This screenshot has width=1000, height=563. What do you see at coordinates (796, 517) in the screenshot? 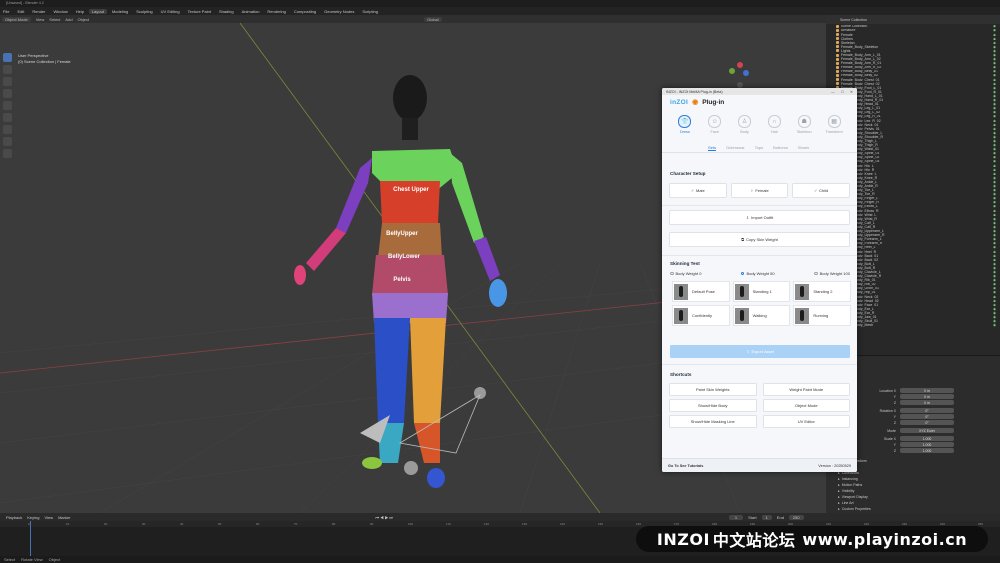
I see `end-frame-field: 250` at bounding box center [796, 517].